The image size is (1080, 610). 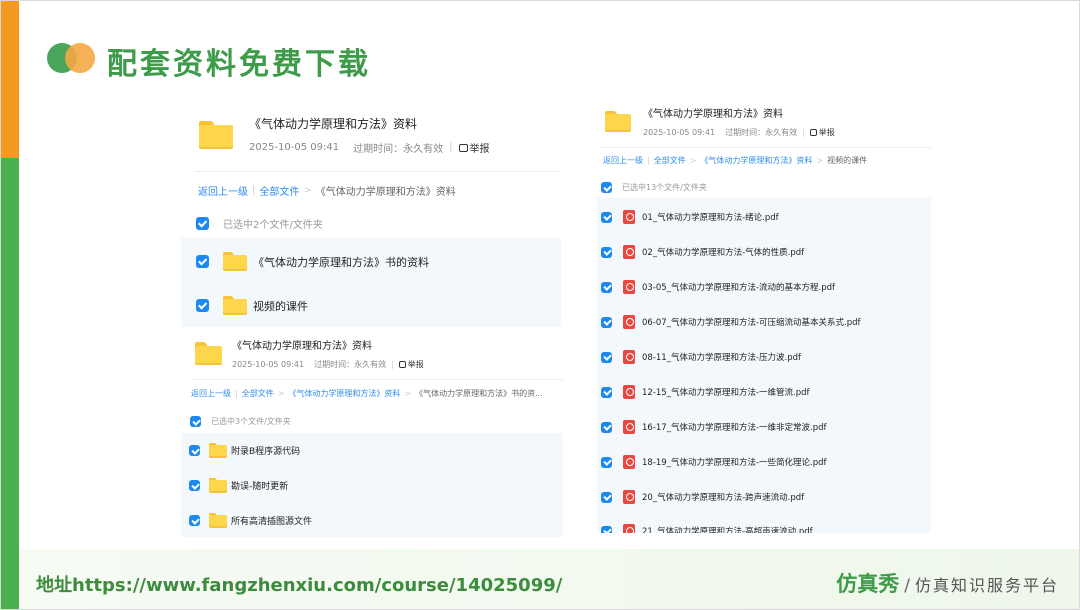 I want to click on list-item: 08-11_气体动力学原理和方法-压力波.pdf, so click(x=701, y=357).